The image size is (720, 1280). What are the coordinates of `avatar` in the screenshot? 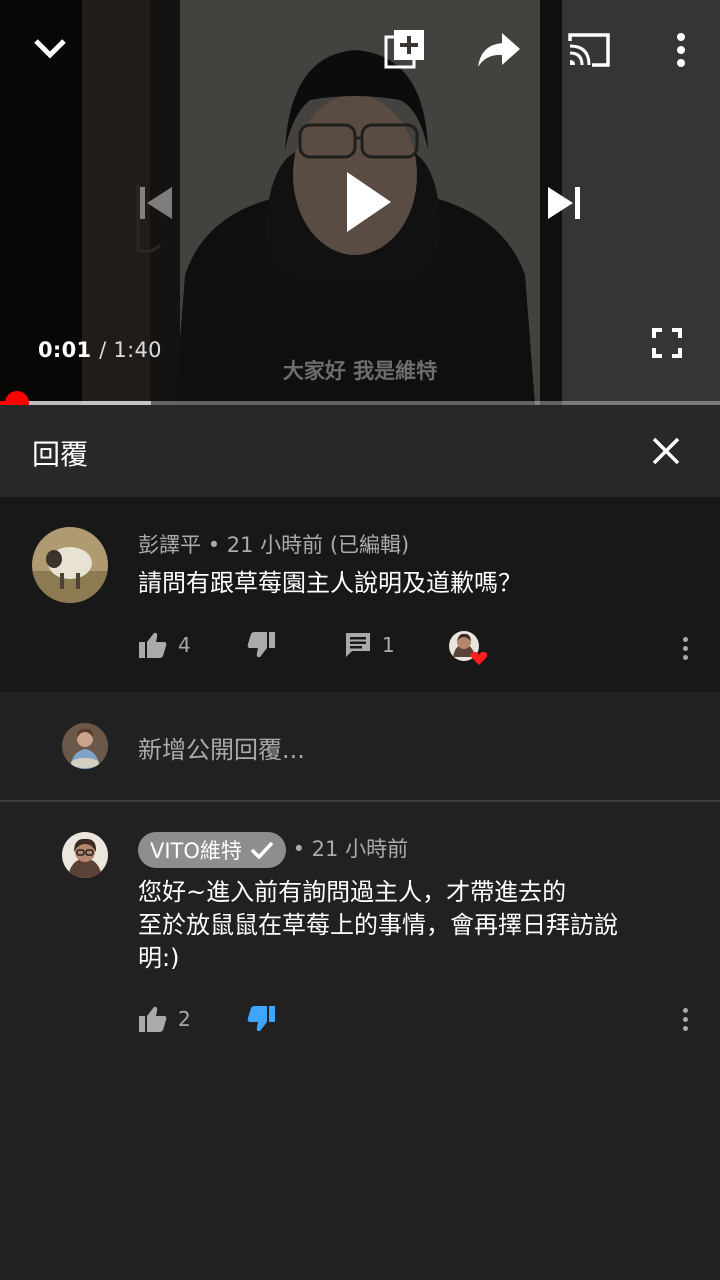 It's located at (70, 565).